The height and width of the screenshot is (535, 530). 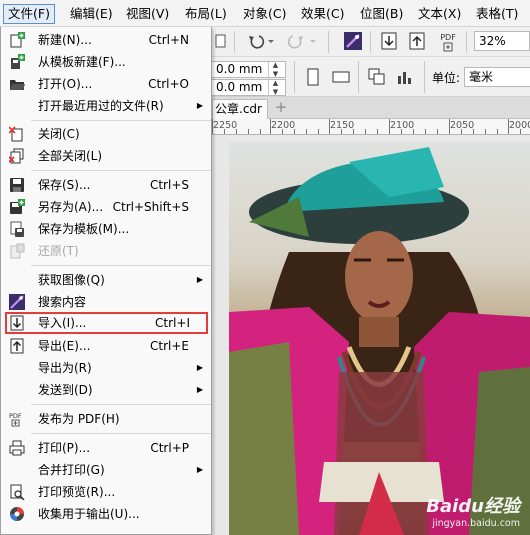 I want to click on revert-icon, so click(x=17, y=251).